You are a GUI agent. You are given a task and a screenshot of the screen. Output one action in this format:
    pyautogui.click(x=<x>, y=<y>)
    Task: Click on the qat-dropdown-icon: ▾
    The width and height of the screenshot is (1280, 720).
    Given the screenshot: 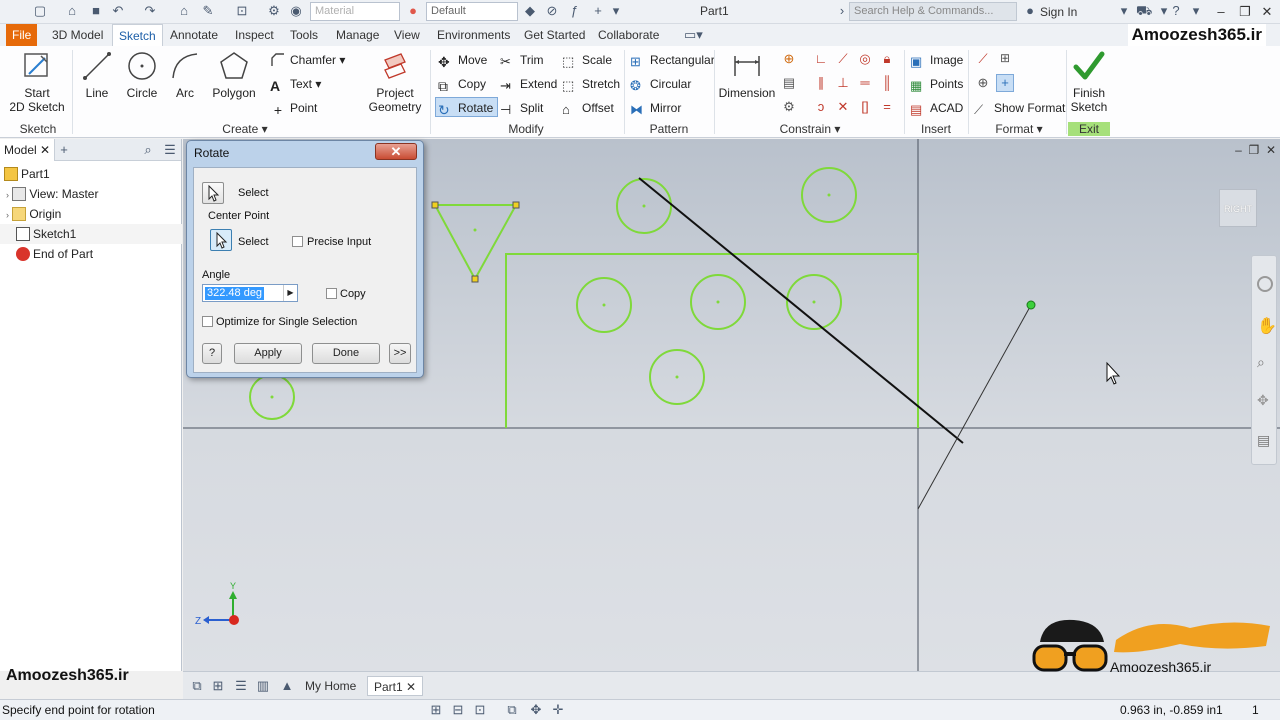 What is the action you would take?
    pyautogui.click(x=616, y=11)
    